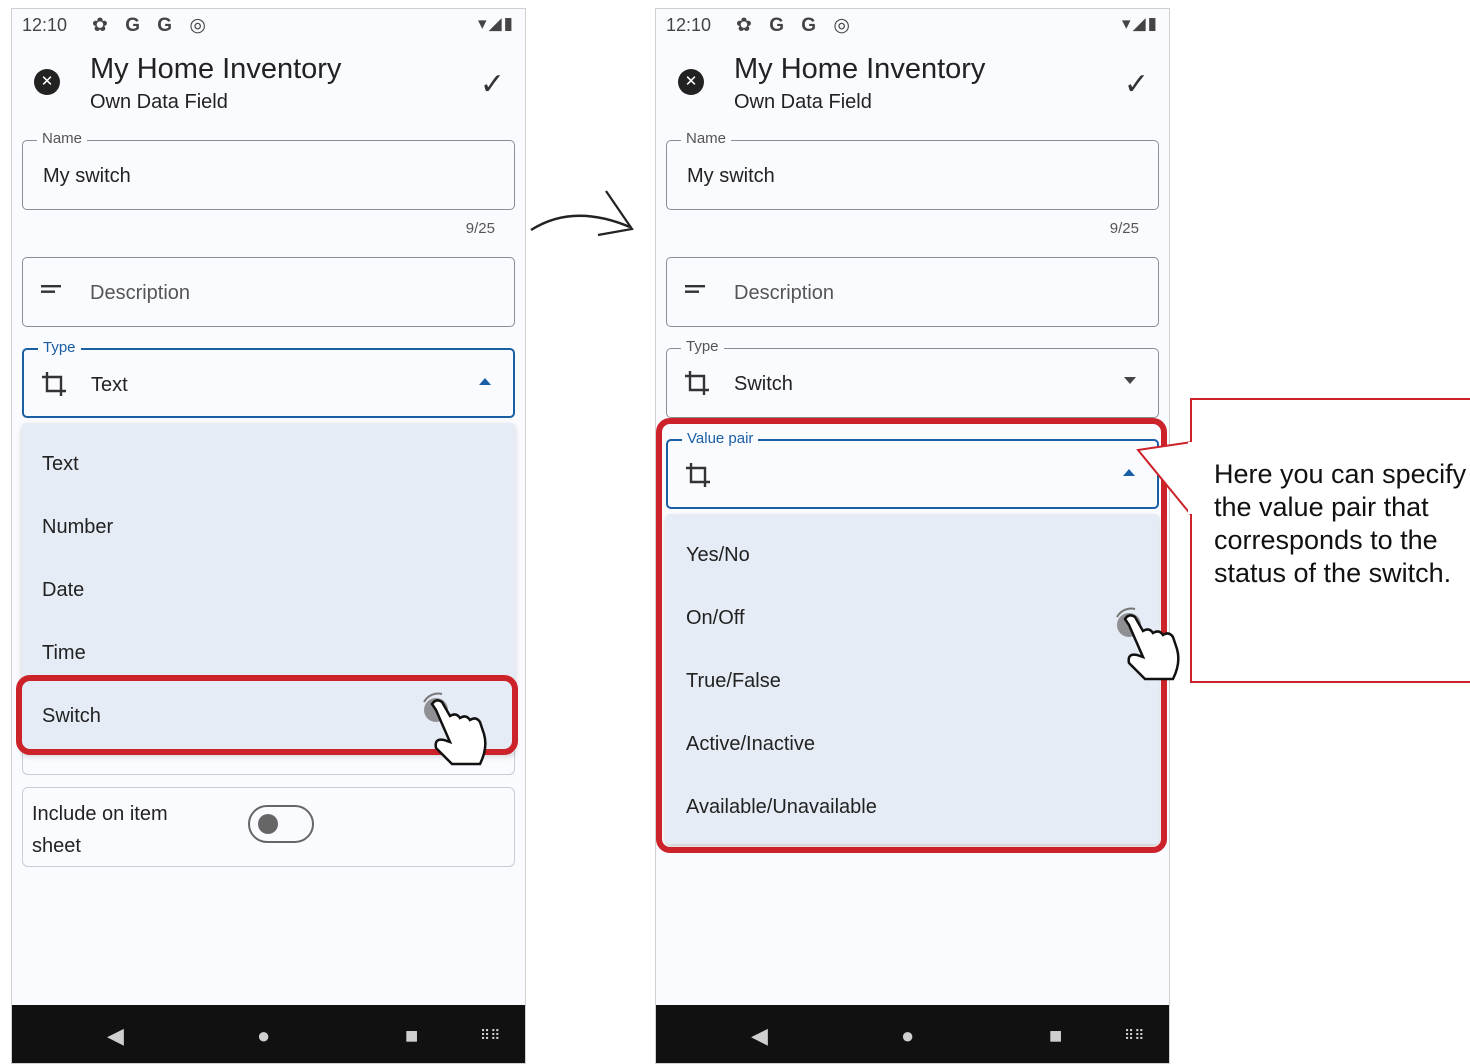 This screenshot has width=1470, height=1064. Describe the element at coordinates (109, 385) in the screenshot. I see `type-value: Text` at that location.